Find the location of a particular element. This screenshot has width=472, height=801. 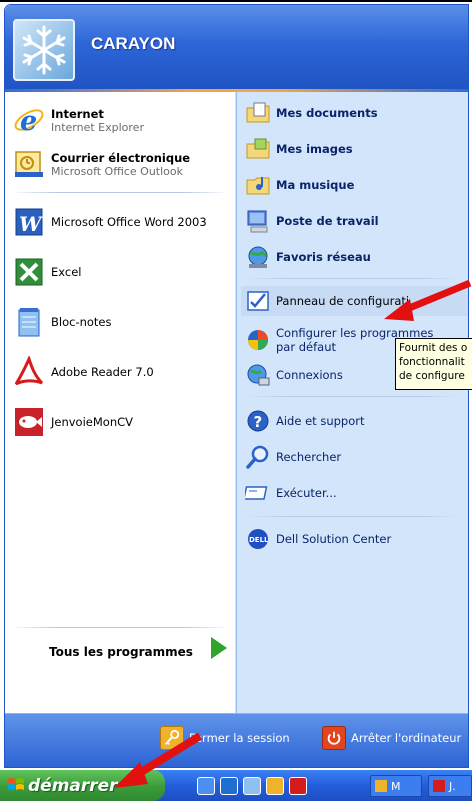

connections-label: Connexions is located at coordinates (309, 375).